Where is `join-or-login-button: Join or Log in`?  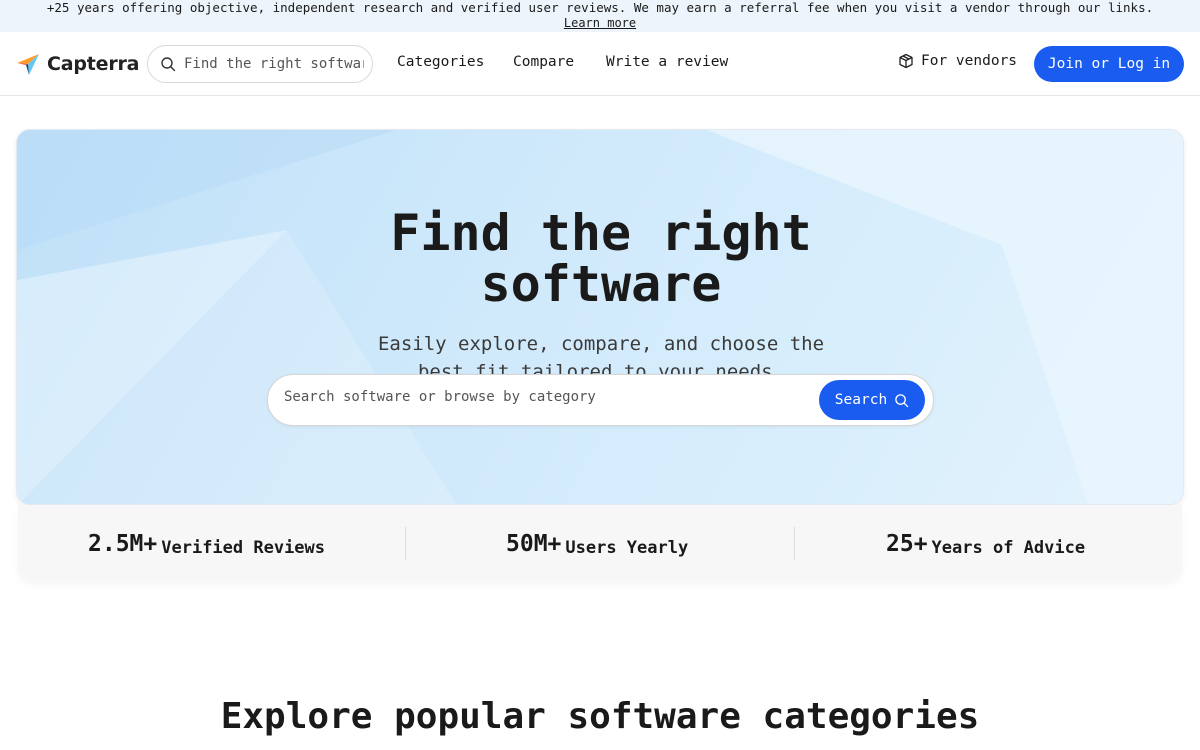
join-or-login-button: Join or Log in is located at coordinates (1109, 64).